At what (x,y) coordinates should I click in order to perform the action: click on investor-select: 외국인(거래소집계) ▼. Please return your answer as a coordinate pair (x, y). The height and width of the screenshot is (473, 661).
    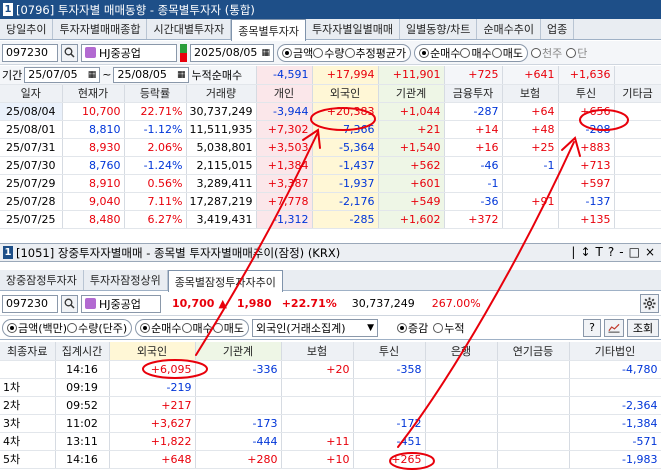
    Looking at the image, I should click on (315, 327).